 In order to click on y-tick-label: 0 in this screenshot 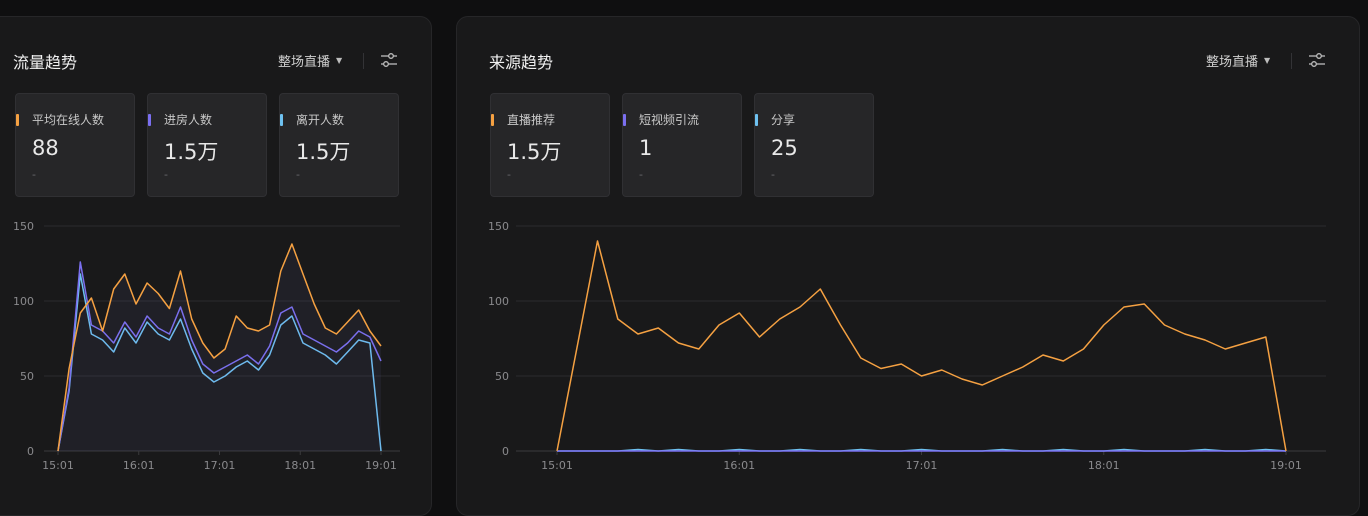, I will do `click(505, 451)`.